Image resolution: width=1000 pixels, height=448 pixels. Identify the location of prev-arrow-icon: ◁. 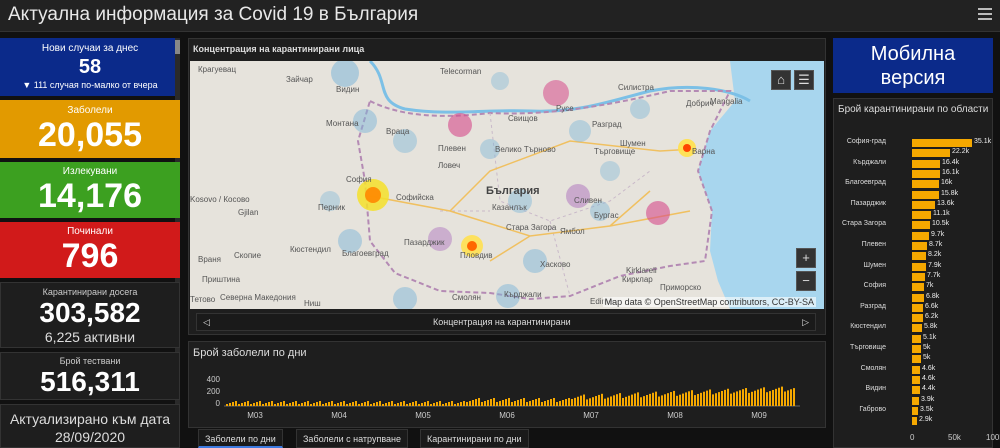
(206, 322).